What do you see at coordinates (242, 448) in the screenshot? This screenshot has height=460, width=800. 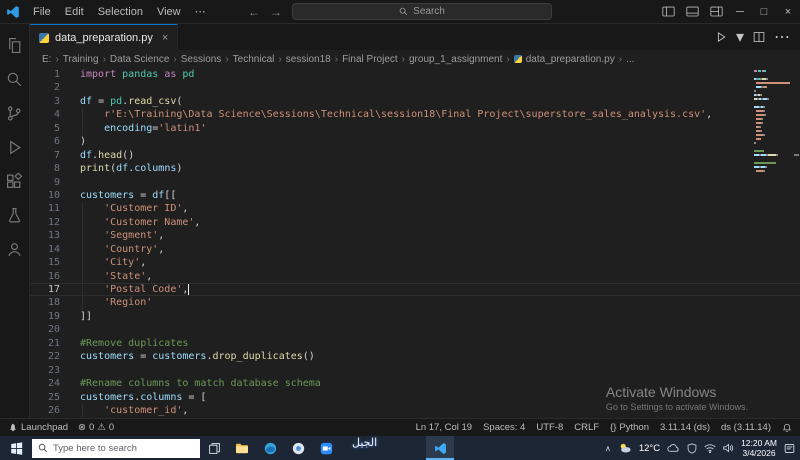 I see `file-explorer-icon` at bounding box center [242, 448].